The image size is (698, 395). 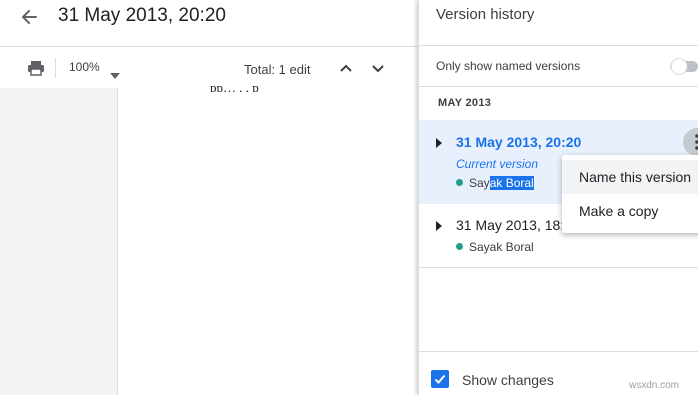 I want to click on toolbar-separator, so click(x=55, y=68).